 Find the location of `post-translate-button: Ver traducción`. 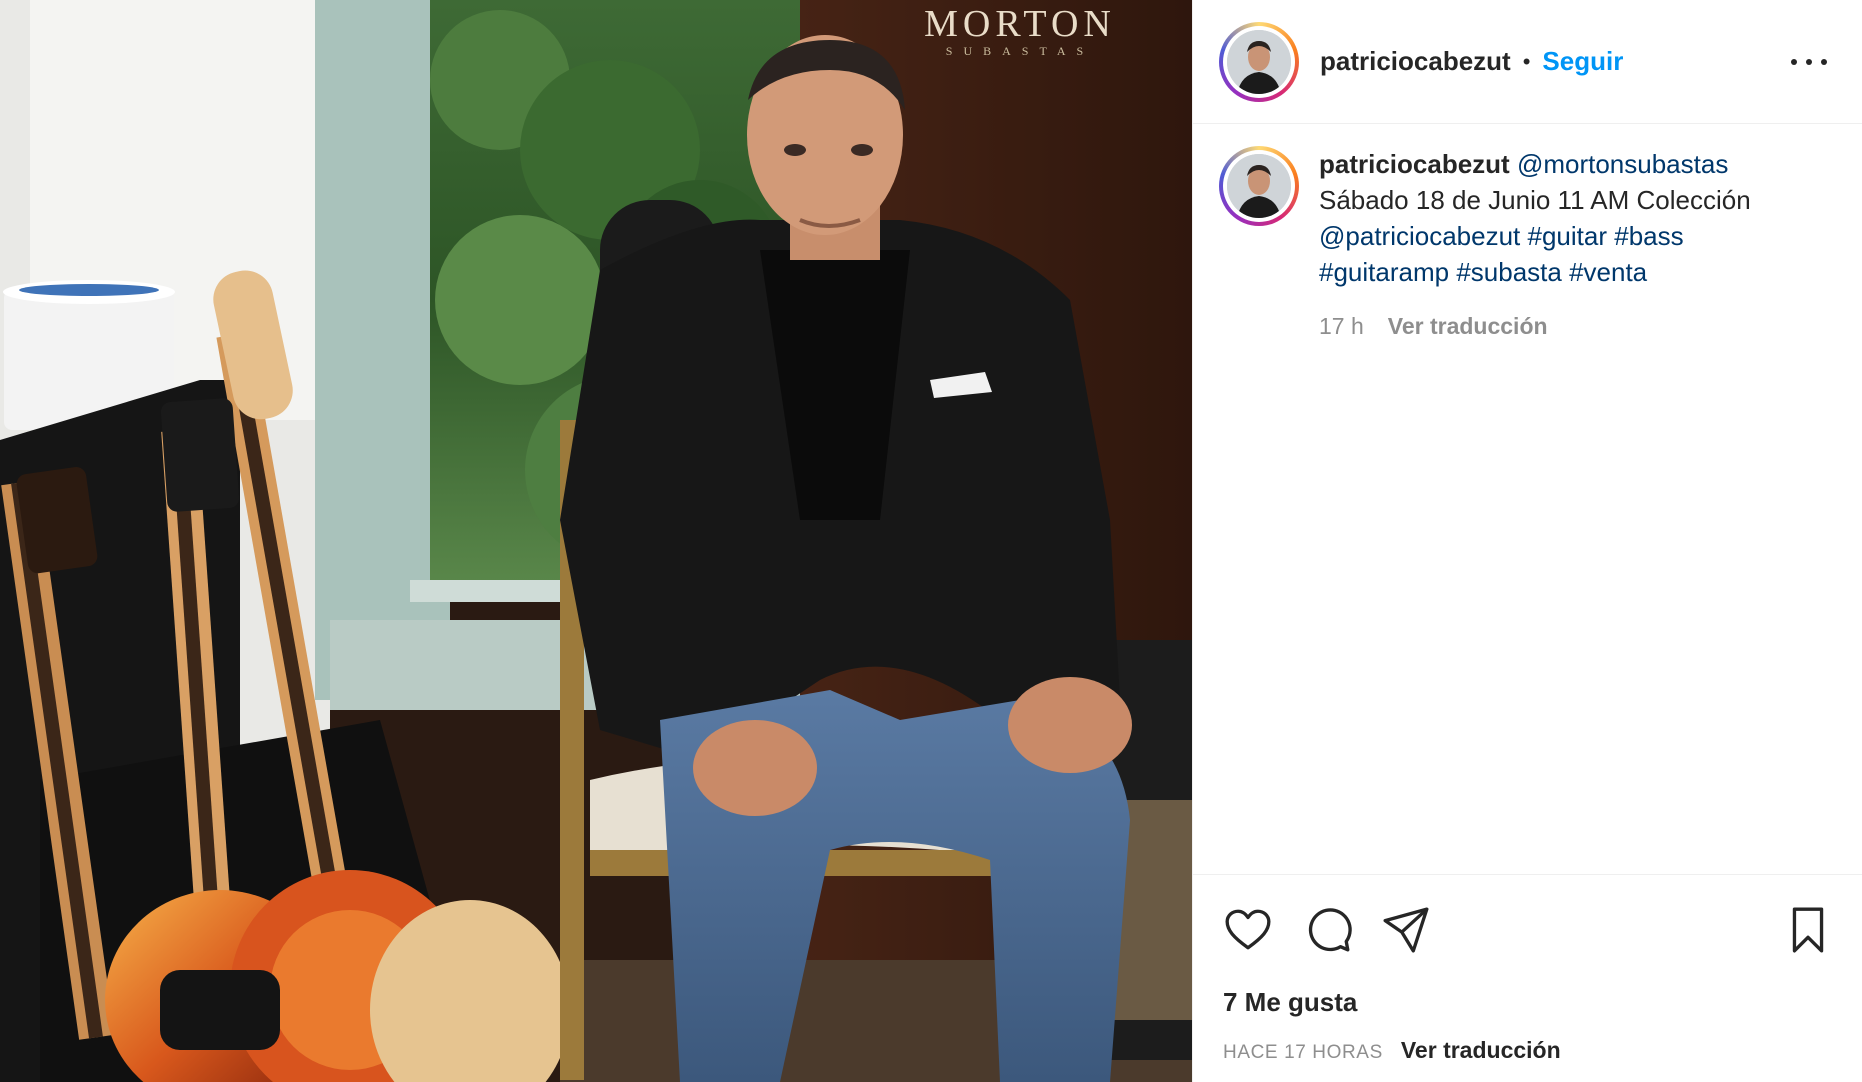

post-translate-button: Ver traducción is located at coordinates (1481, 1050).